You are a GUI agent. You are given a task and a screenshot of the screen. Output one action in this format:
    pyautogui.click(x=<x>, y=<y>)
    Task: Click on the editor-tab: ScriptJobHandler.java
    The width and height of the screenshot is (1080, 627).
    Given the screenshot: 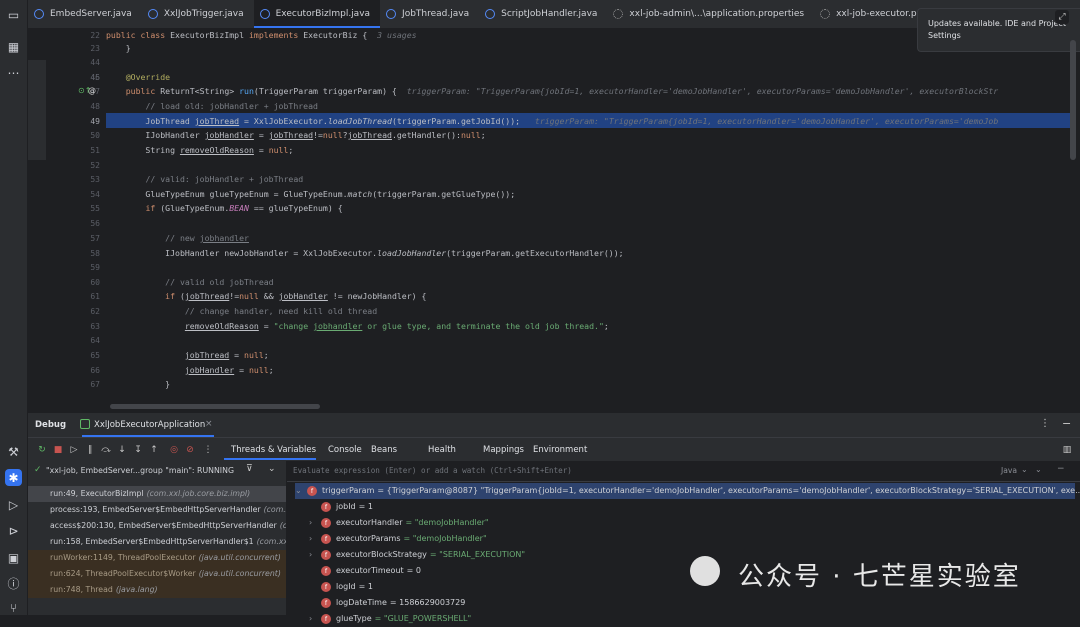 What is the action you would take?
    pyautogui.click(x=543, y=14)
    